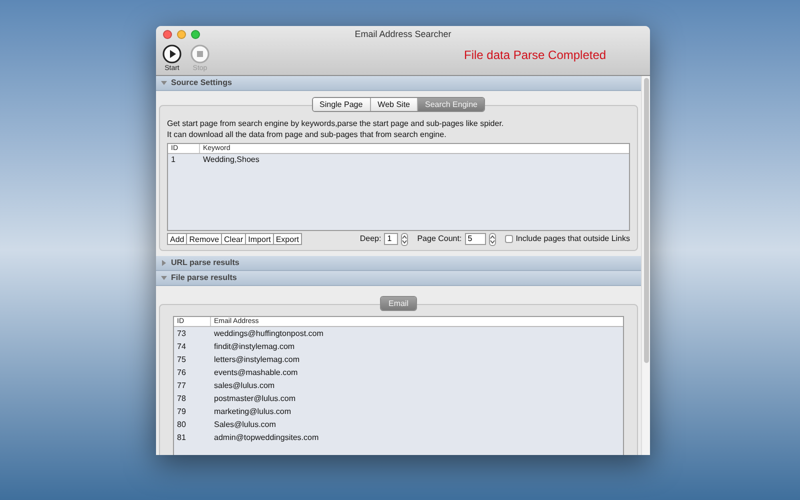  What do you see at coordinates (439, 239) in the screenshot?
I see `field-label: Page Count:` at bounding box center [439, 239].